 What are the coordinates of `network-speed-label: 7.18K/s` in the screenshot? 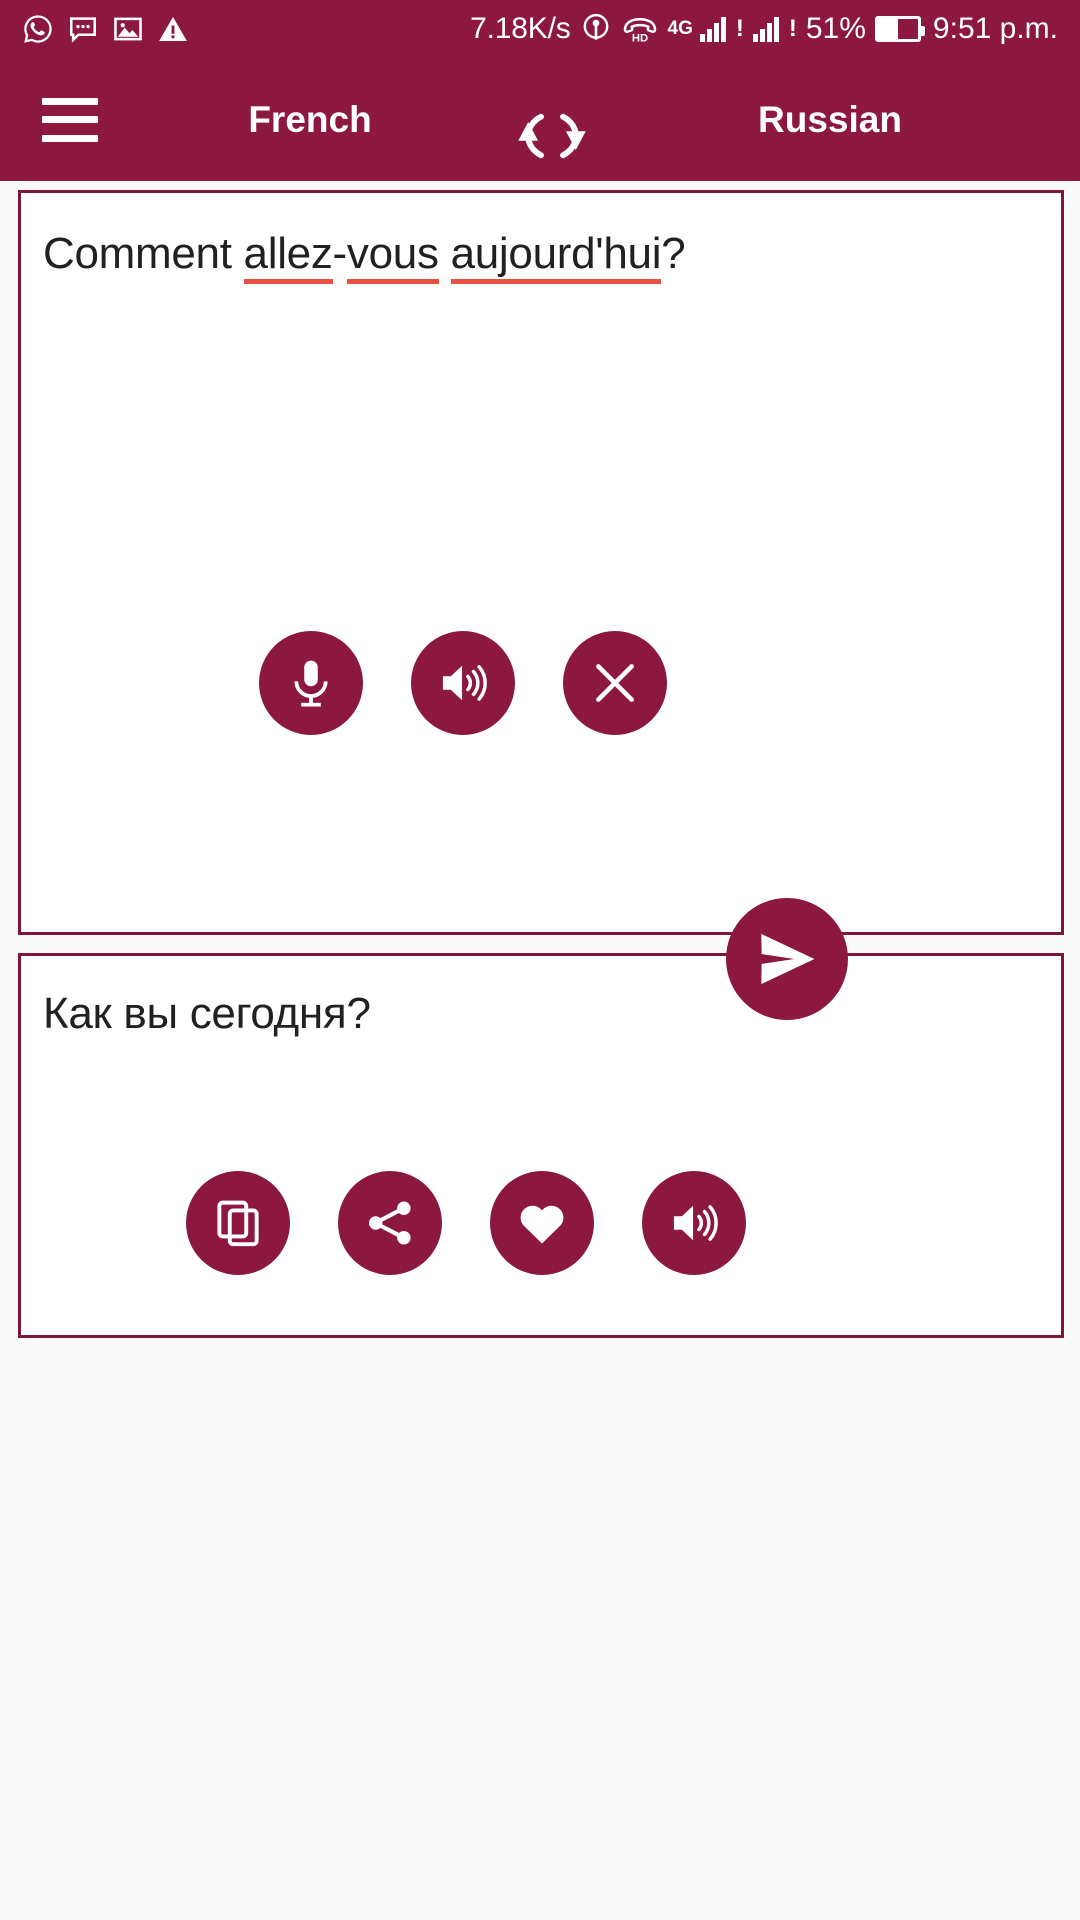 It's located at (520, 28).